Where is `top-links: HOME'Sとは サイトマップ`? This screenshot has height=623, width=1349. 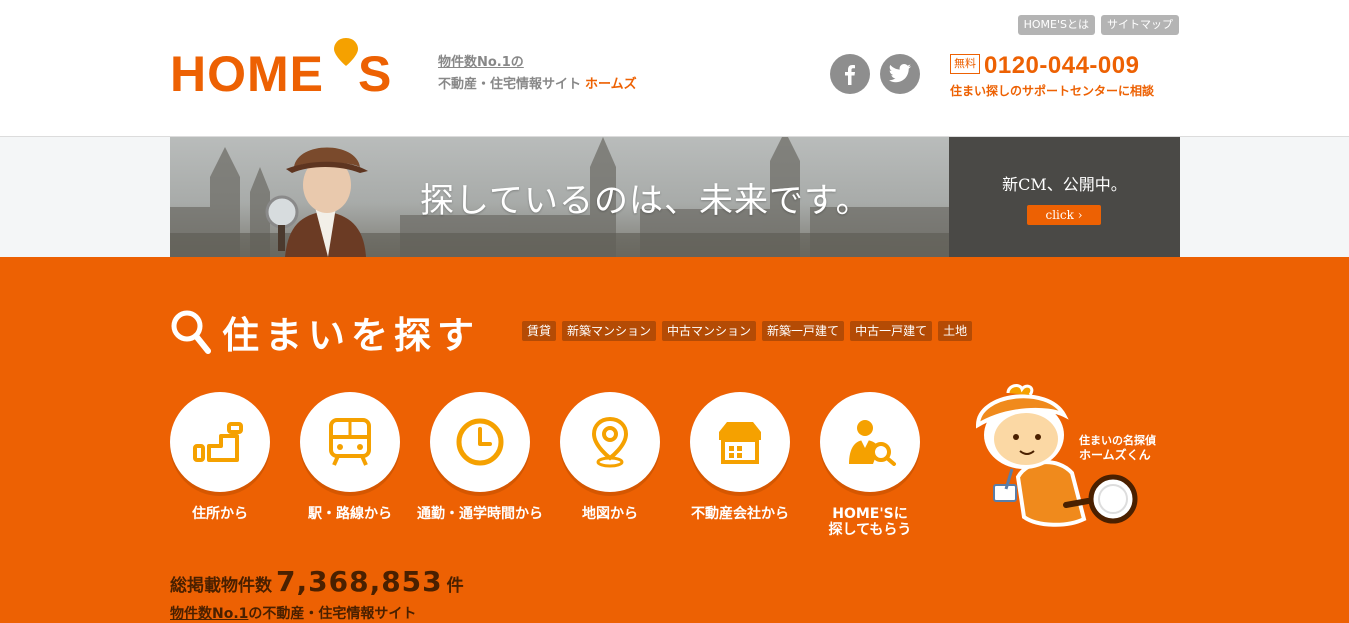 top-links: HOME'Sとは サイトマップ is located at coordinates (1098, 25).